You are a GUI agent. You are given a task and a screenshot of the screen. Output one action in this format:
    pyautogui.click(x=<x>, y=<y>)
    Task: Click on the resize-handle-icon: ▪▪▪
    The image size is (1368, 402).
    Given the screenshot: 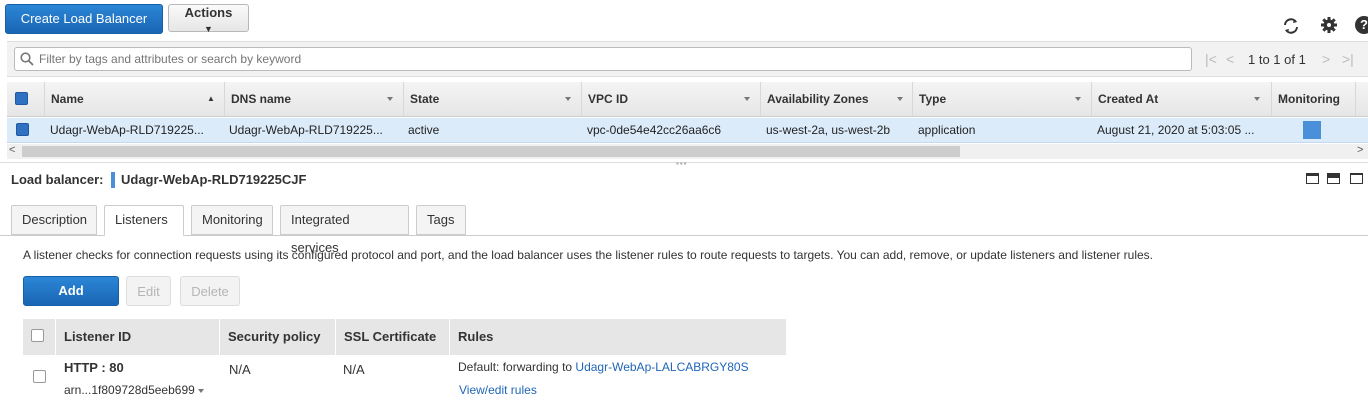 What is the action you would take?
    pyautogui.click(x=682, y=163)
    